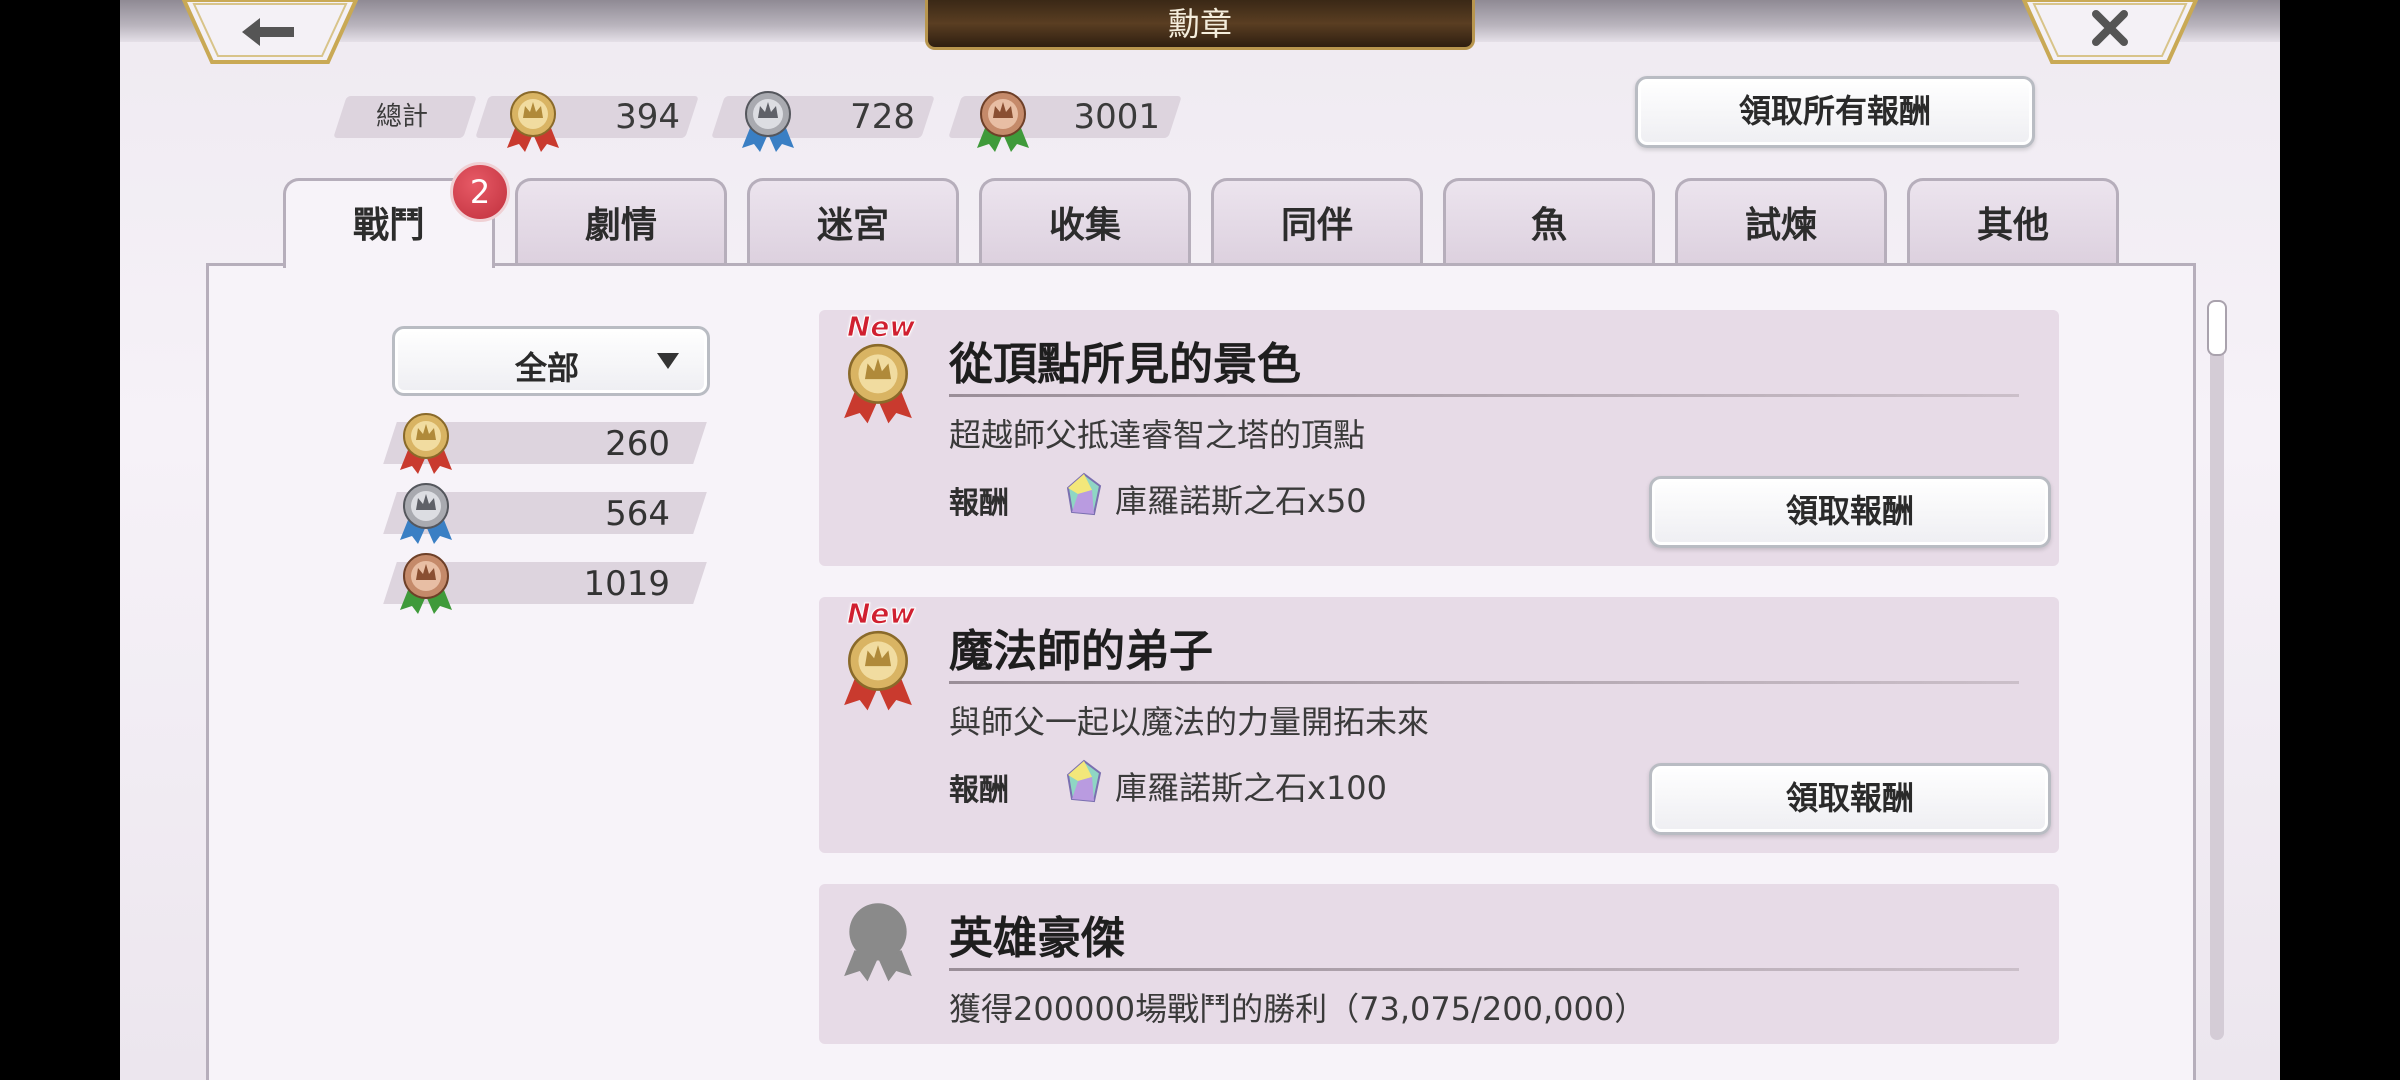  Describe the element at coordinates (878, 942) in the screenshot. I see `locked-medal-icon` at that location.